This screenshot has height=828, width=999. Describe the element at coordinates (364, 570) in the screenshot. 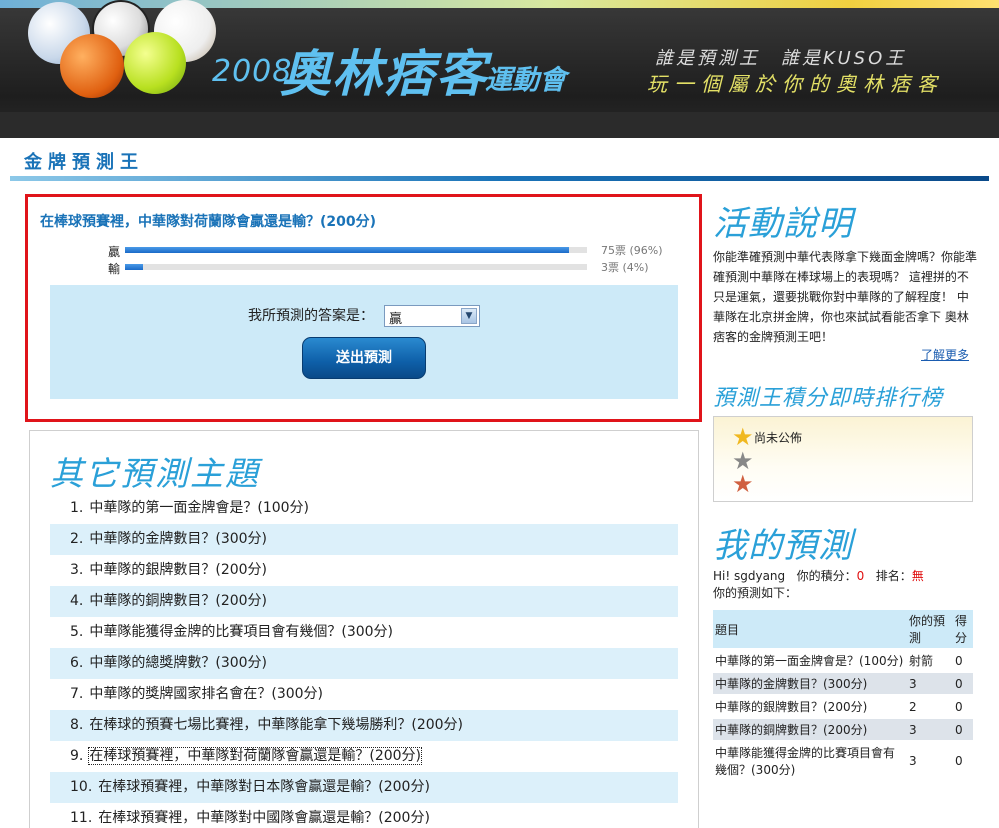

I see `topic-item: 3. 中華隊的銀牌數目？(200分)` at that location.